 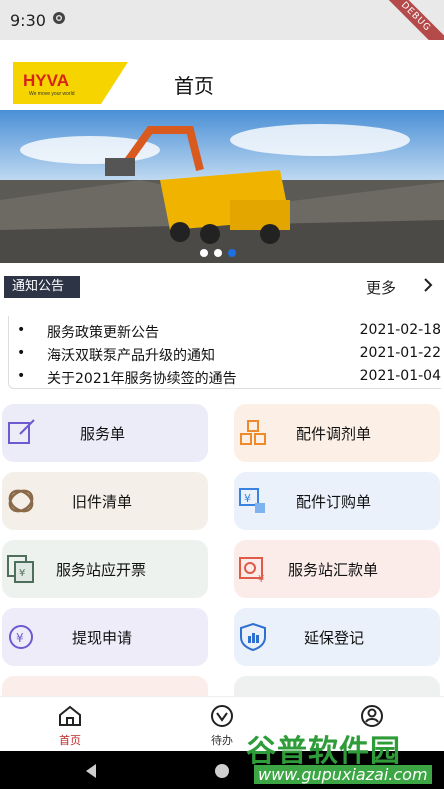 I want to click on logo-tagline: We move your world, so click(x=52, y=94).